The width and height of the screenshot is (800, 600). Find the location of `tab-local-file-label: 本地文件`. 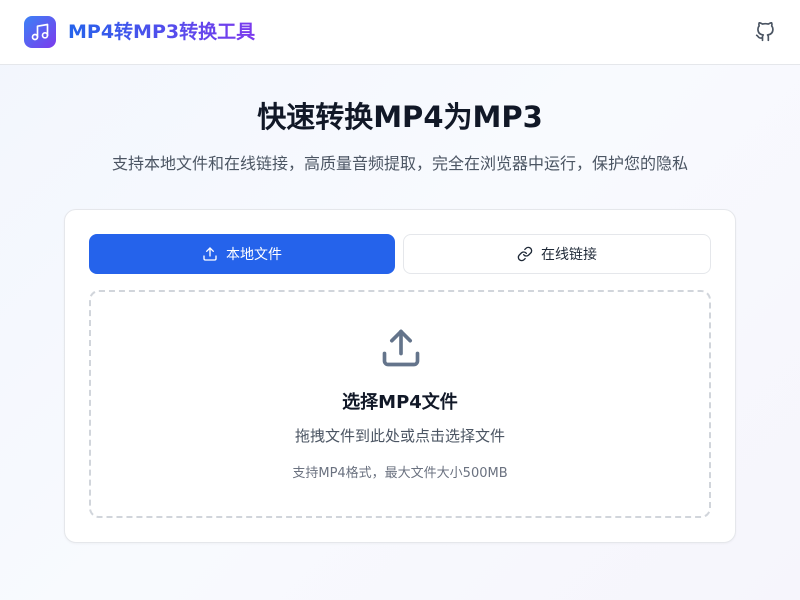

tab-local-file-label: 本地文件 is located at coordinates (254, 255).